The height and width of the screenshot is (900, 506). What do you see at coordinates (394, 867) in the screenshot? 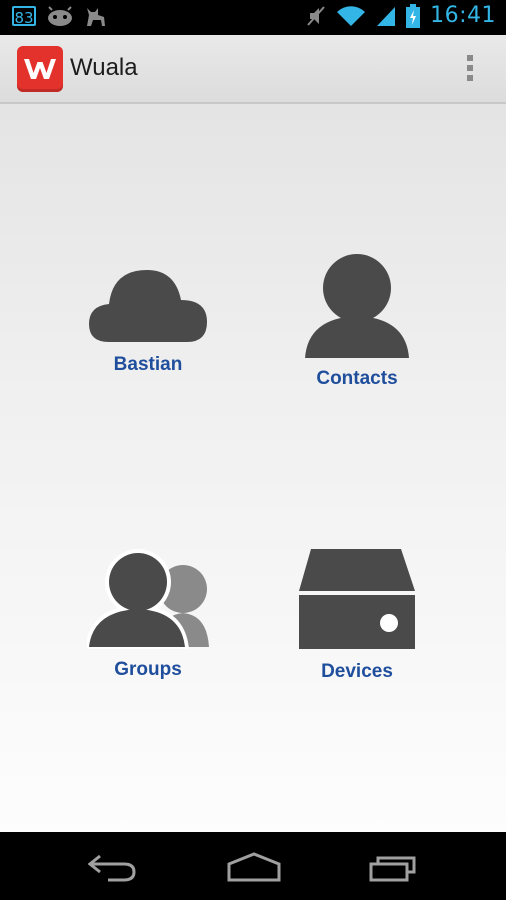
I see `recent-apps-icon` at bounding box center [394, 867].